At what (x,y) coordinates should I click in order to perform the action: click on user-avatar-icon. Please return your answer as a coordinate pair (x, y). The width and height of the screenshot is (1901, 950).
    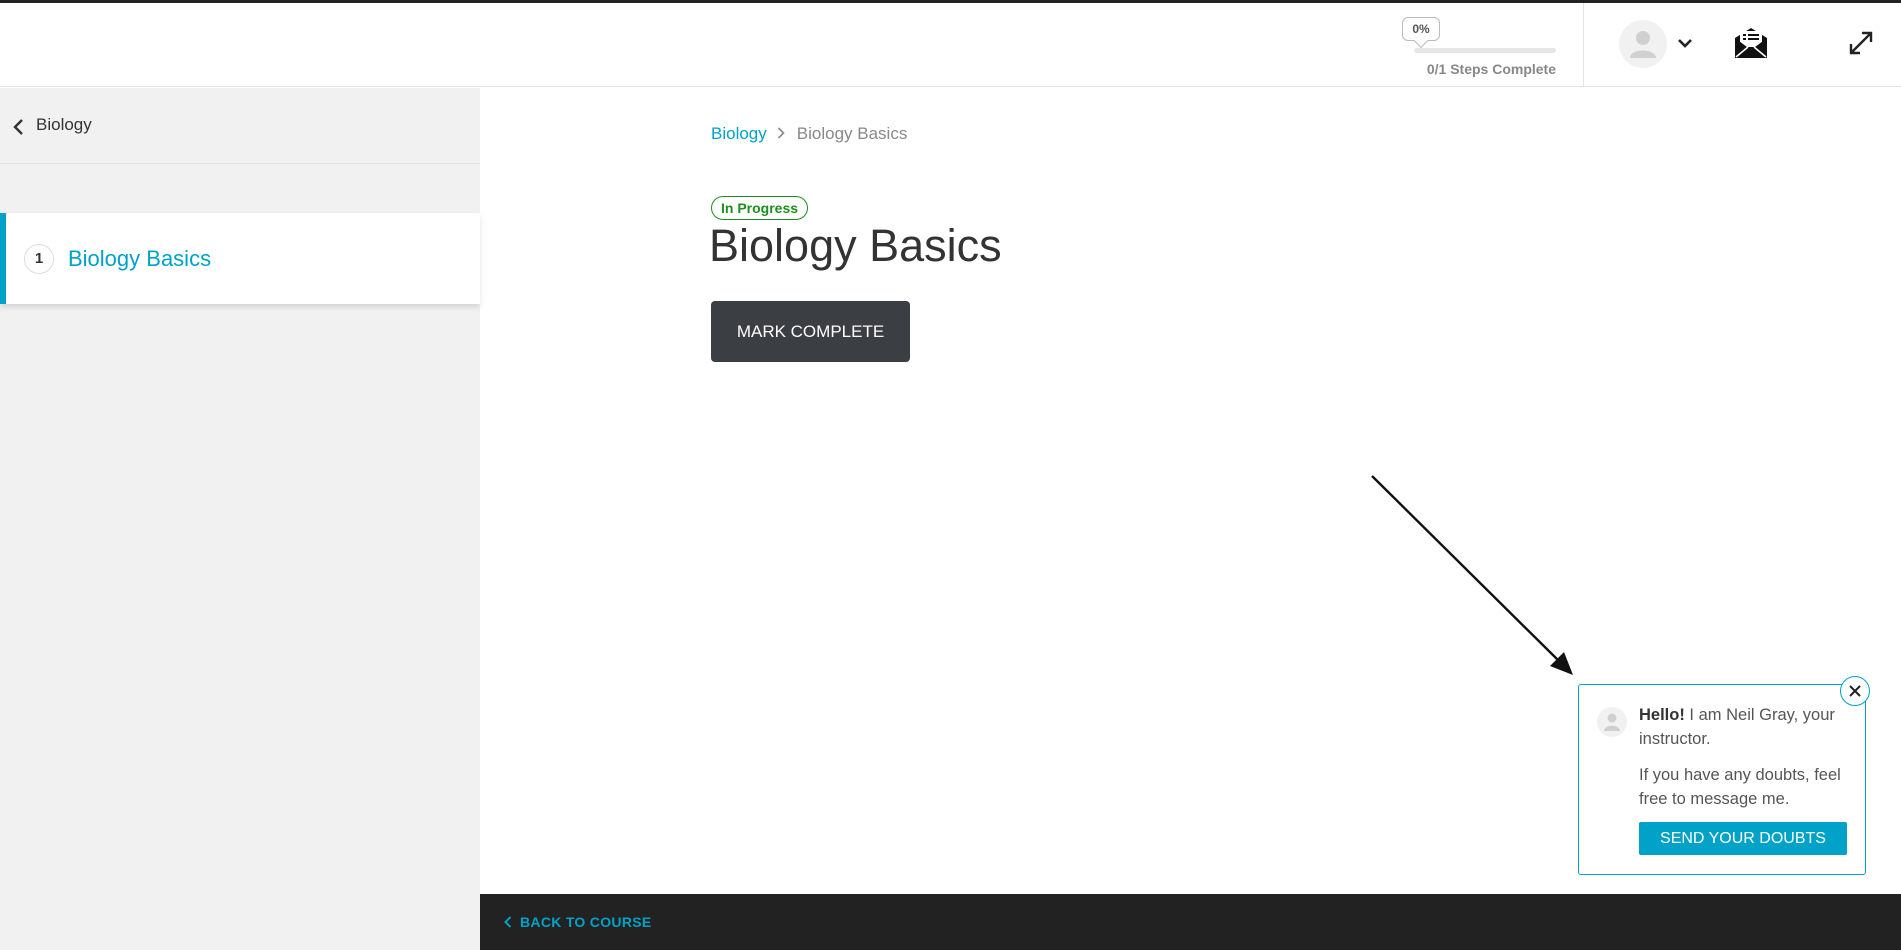
    Looking at the image, I should click on (1643, 44).